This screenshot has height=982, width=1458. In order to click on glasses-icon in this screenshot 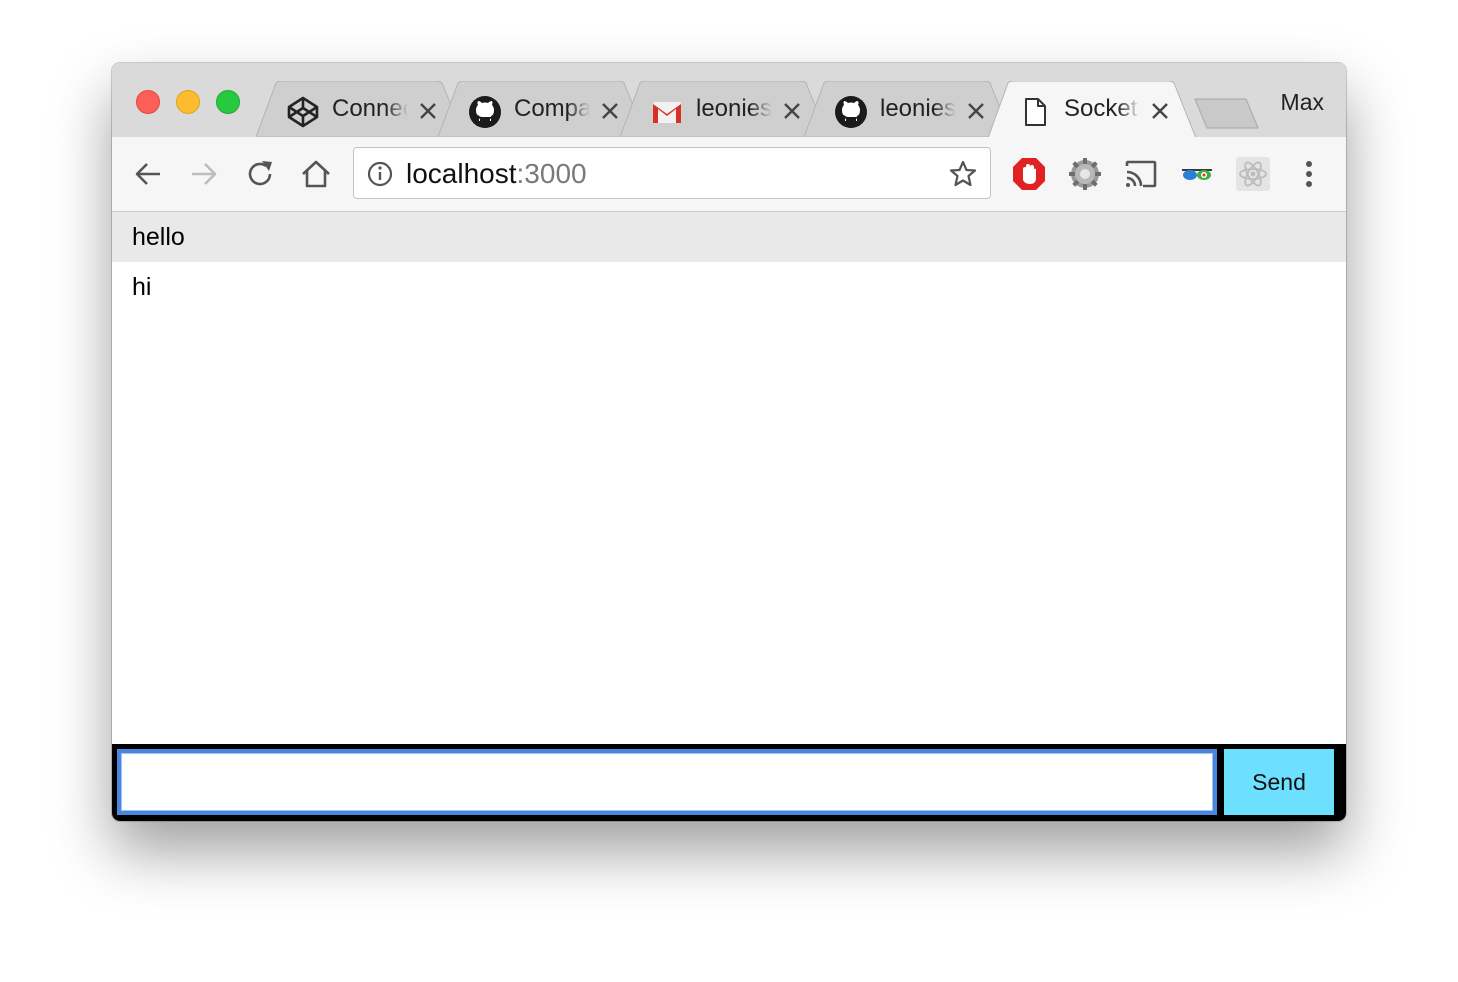, I will do `click(1197, 174)`.